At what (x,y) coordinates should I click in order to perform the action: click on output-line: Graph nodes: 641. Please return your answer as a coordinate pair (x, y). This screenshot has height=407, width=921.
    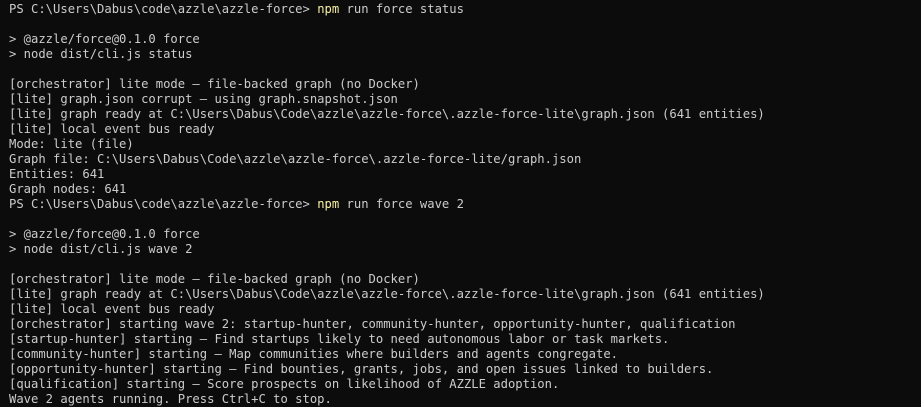
    Looking at the image, I should click on (68, 189).